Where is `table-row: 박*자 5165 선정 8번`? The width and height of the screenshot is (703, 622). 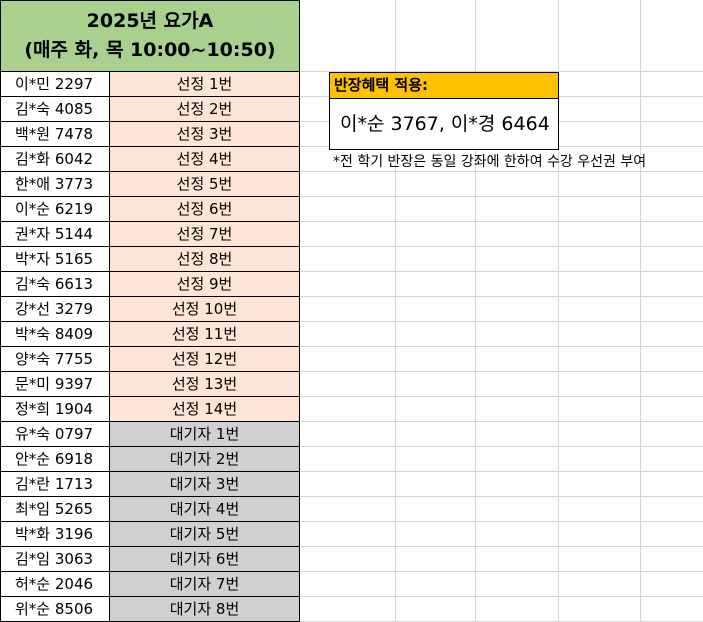
table-row: 박*자 5165 선정 8번 is located at coordinates (150, 259).